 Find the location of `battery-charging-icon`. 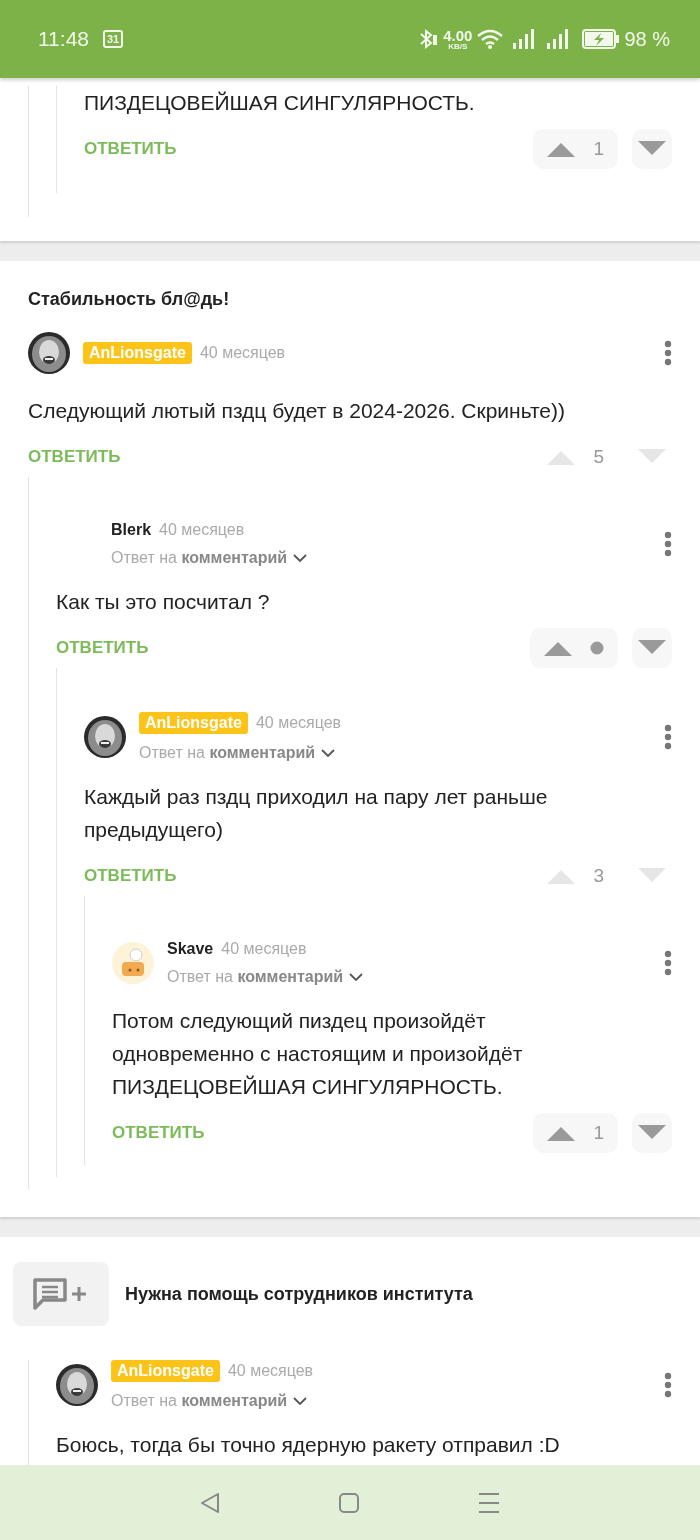

battery-charging-icon is located at coordinates (601, 39).